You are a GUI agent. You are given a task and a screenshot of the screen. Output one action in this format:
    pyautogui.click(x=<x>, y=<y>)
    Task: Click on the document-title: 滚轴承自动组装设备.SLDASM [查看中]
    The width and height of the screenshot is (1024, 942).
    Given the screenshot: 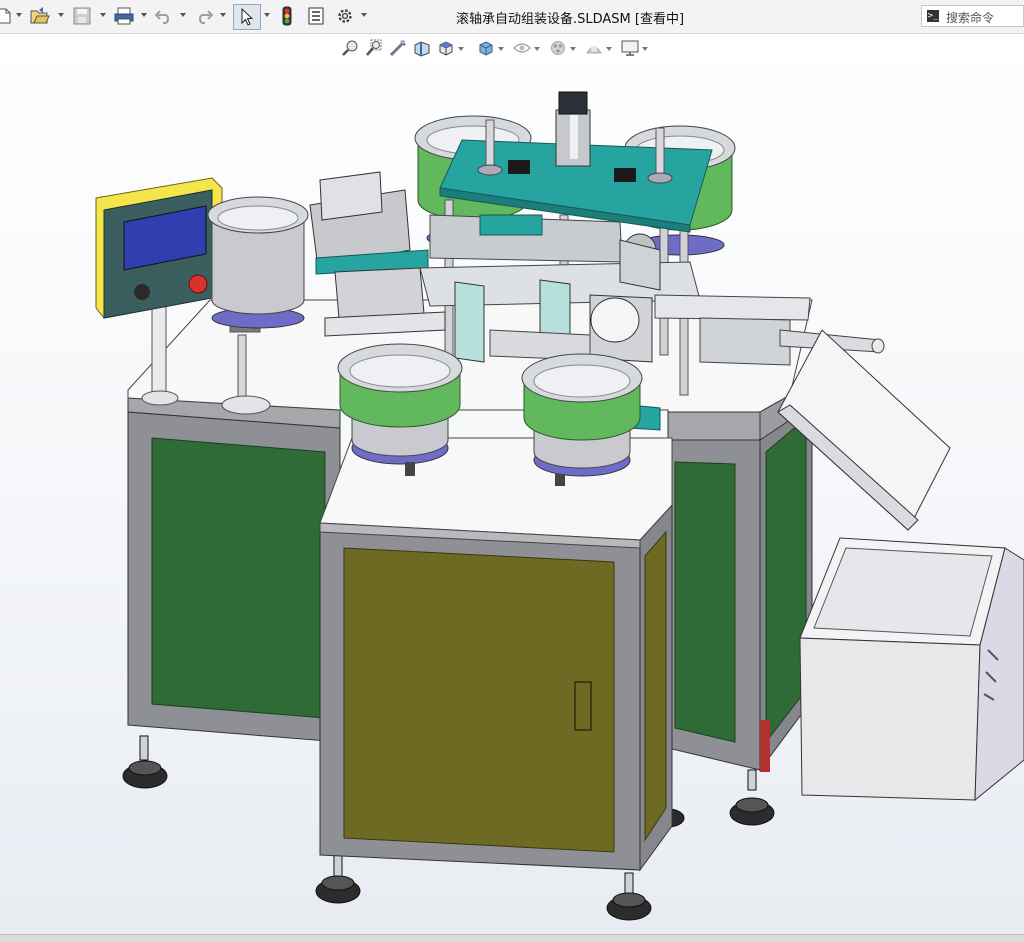 What is the action you would take?
    pyautogui.click(x=570, y=19)
    